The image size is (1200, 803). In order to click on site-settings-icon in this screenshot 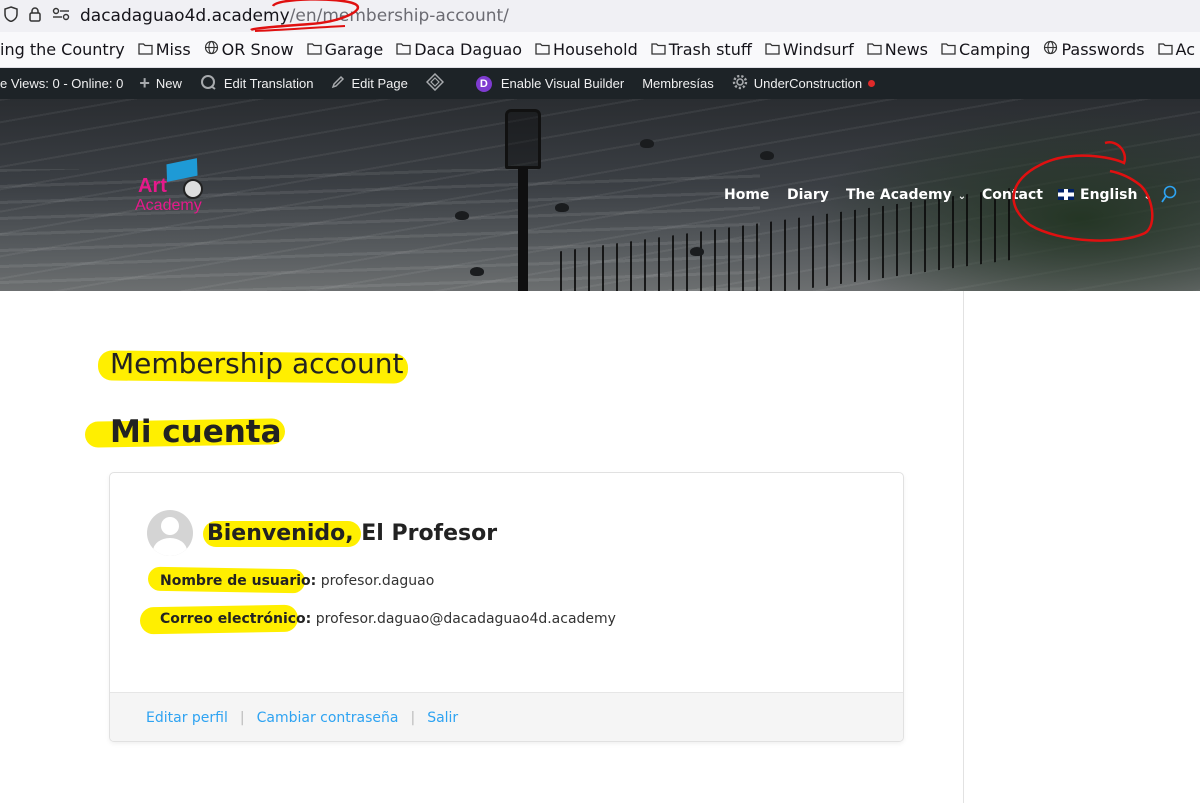, I will do `click(61, 16)`.